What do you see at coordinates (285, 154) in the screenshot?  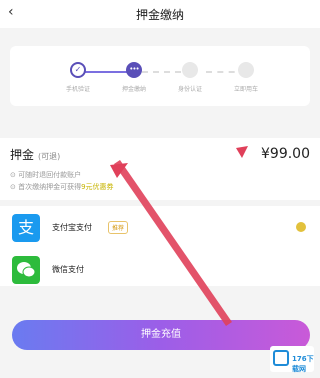 I see `deposit-amount: ¥99.00` at bounding box center [285, 154].